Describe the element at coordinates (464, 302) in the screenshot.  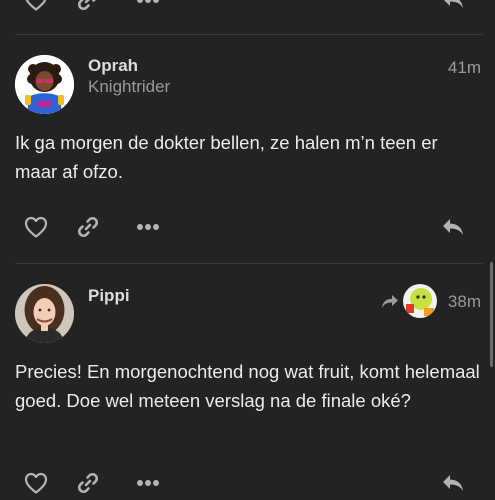
I see `post-time: 38m` at that location.